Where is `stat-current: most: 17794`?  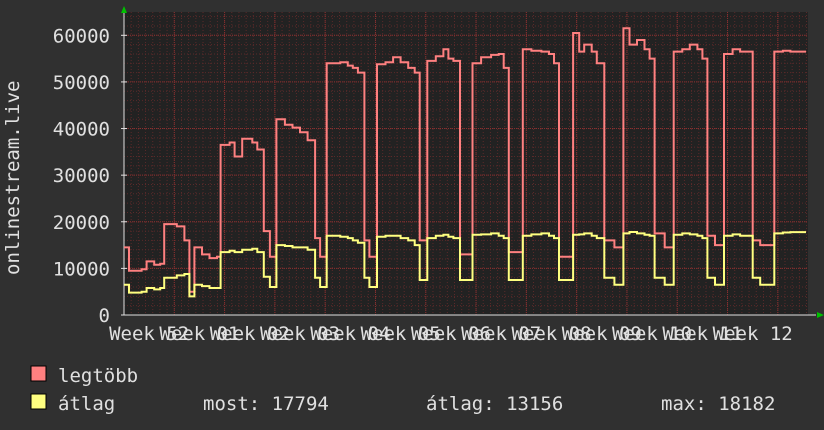
stat-current: most: 17794 is located at coordinates (266, 404).